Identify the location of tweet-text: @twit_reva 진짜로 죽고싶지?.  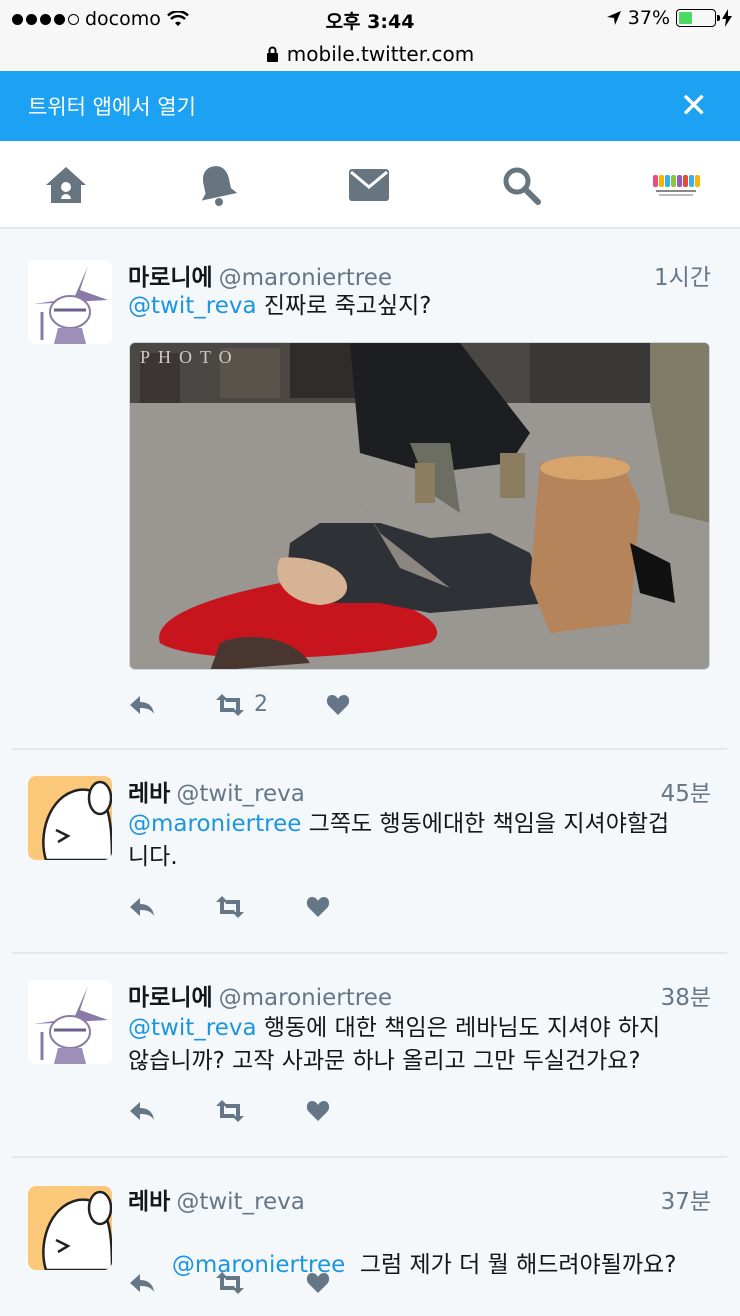
(419, 306).